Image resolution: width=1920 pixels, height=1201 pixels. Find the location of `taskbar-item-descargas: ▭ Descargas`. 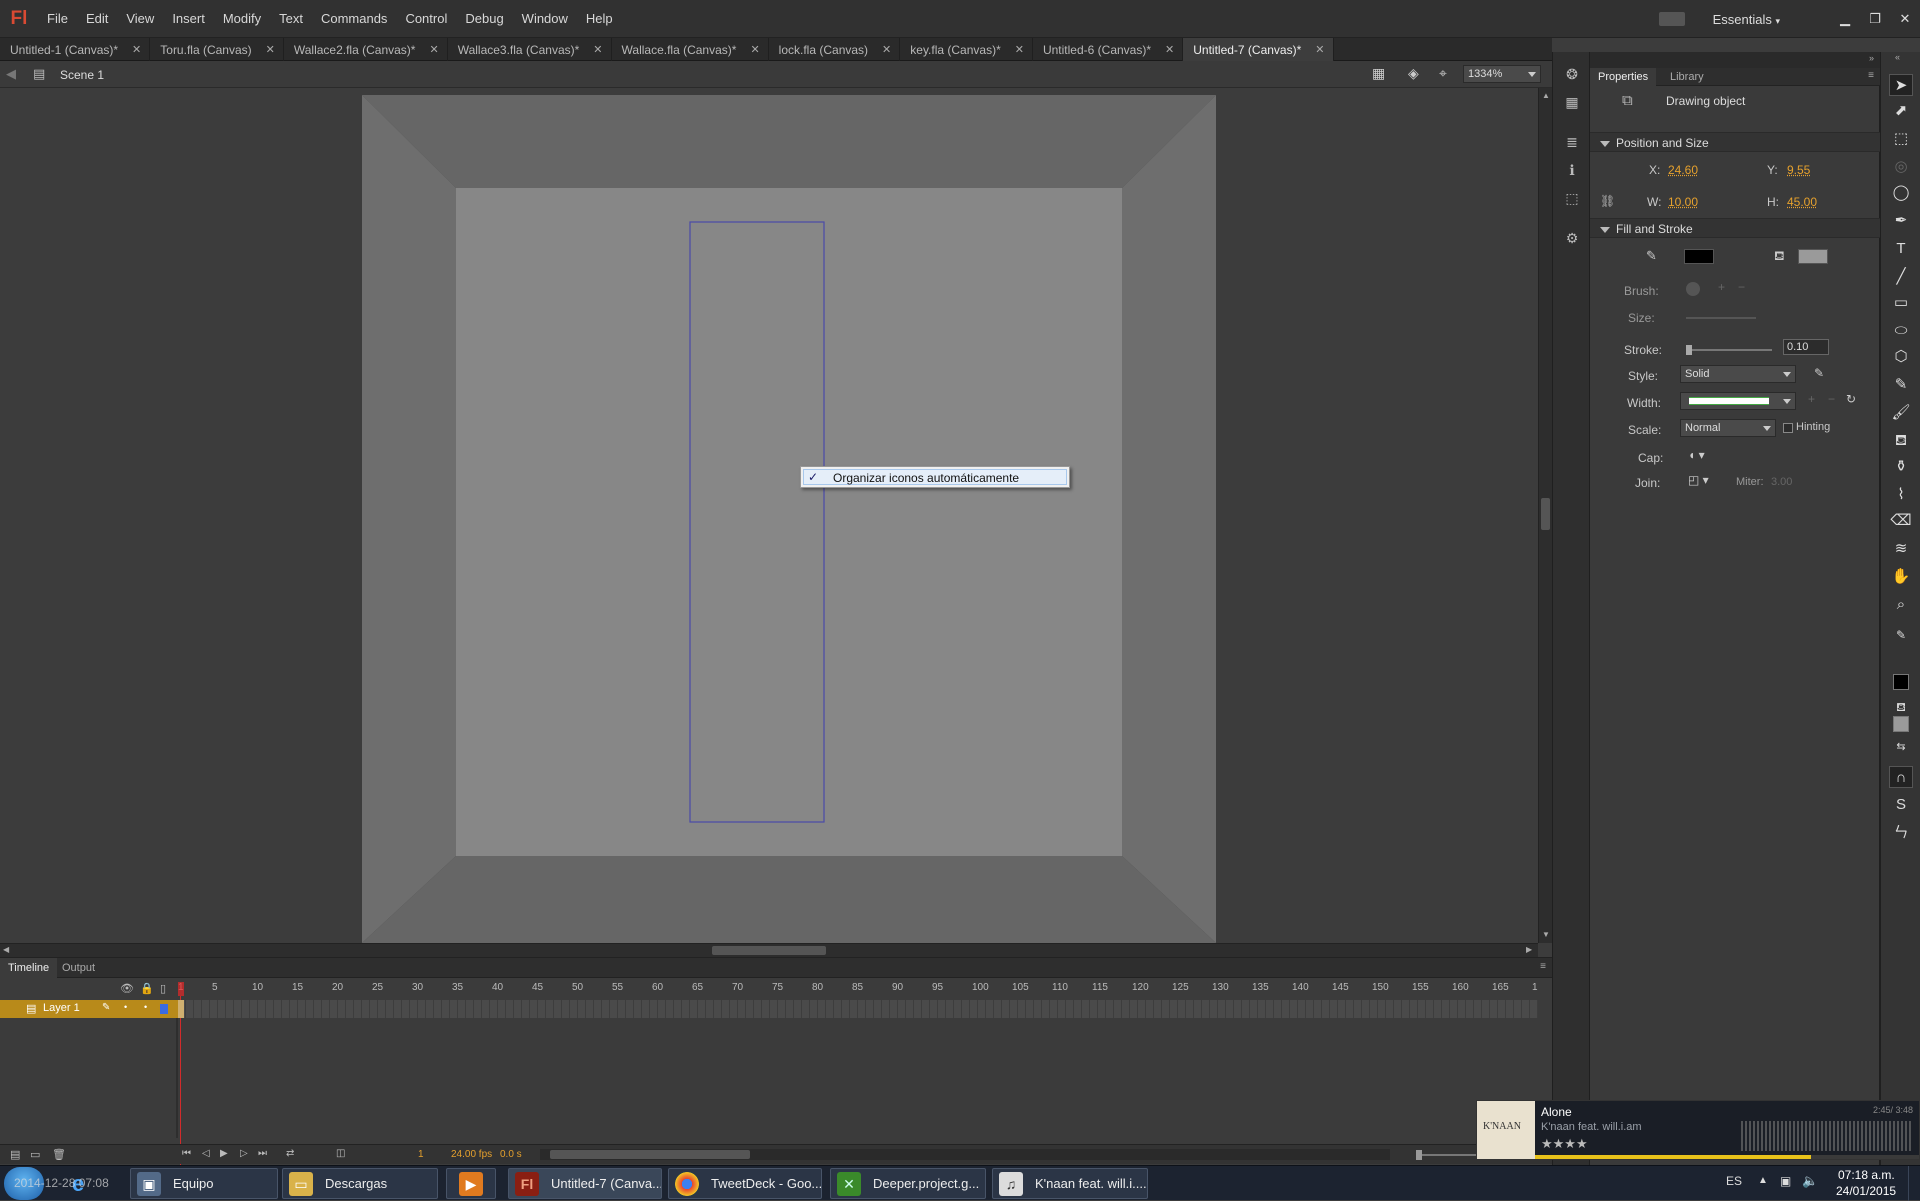

taskbar-item-descargas: ▭ Descargas is located at coordinates (360, 1183).